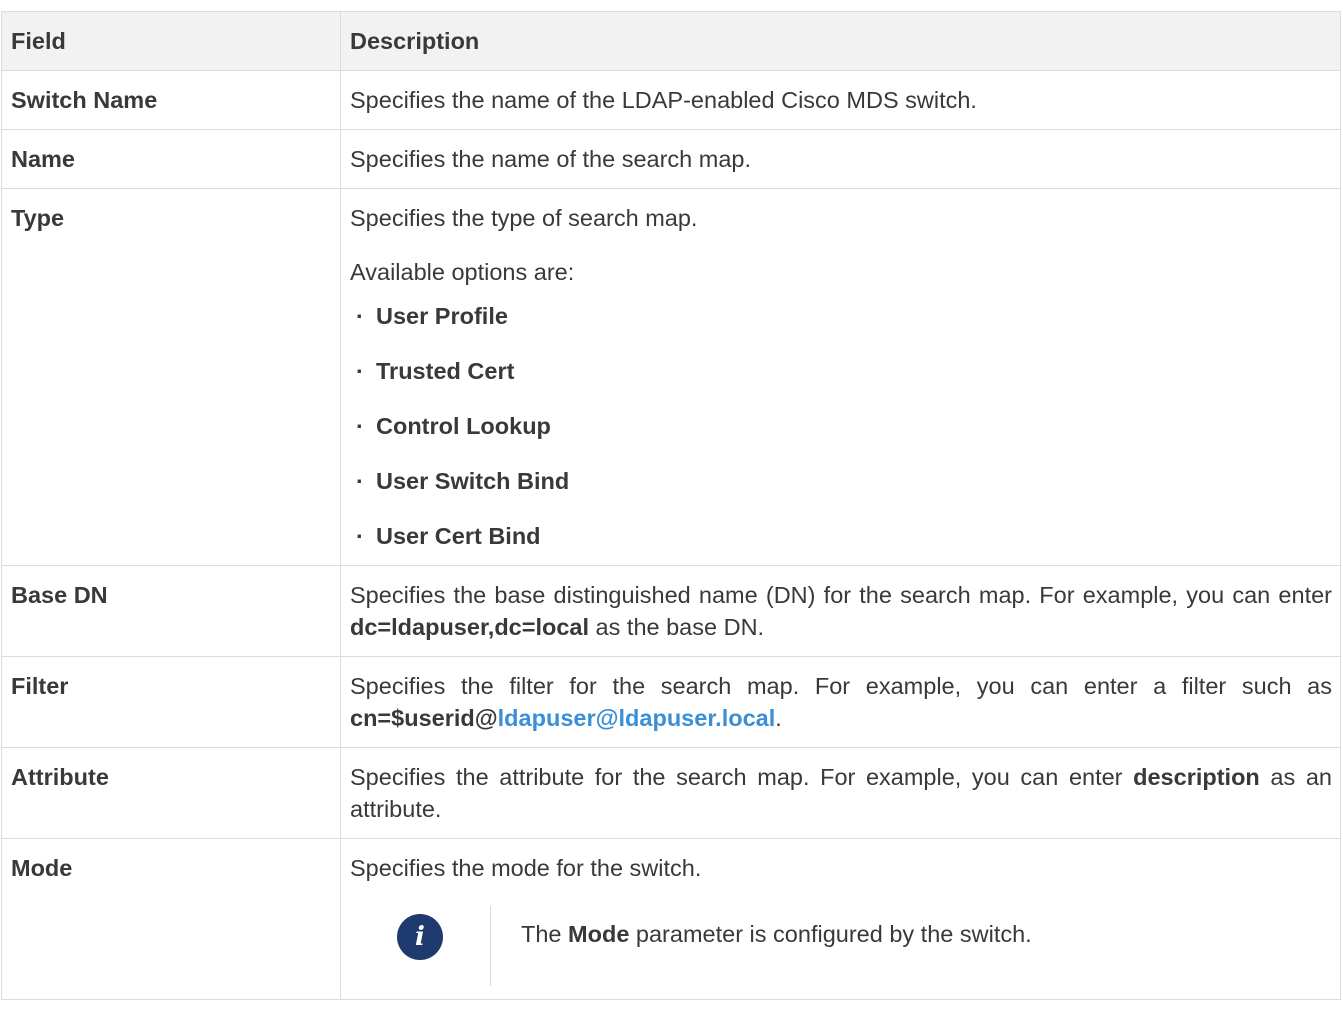 Image resolution: width=1343 pixels, height=1020 pixels. What do you see at coordinates (637, 718) in the screenshot?
I see `email-link: ldapuser@ldapuser.local` at bounding box center [637, 718].